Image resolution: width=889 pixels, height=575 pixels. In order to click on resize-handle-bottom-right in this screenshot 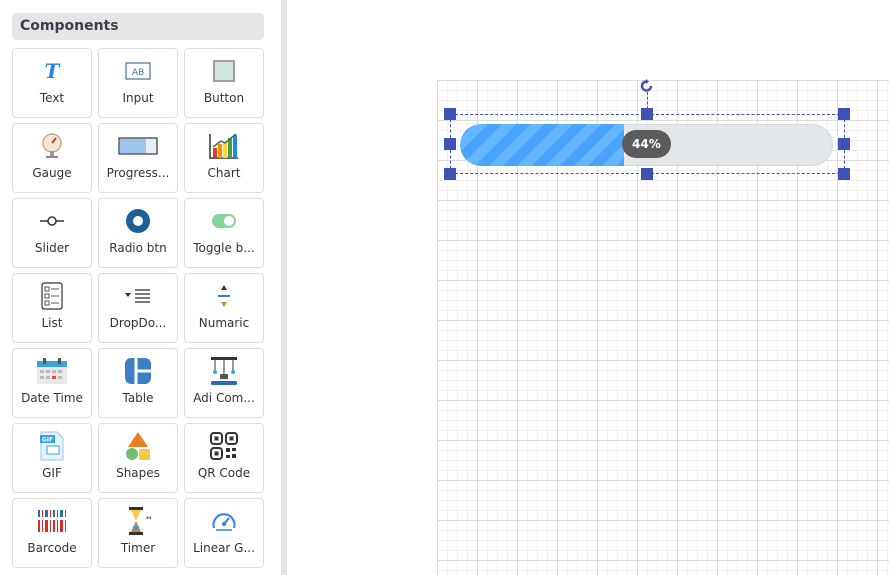, I will do `click(844, 174)`.